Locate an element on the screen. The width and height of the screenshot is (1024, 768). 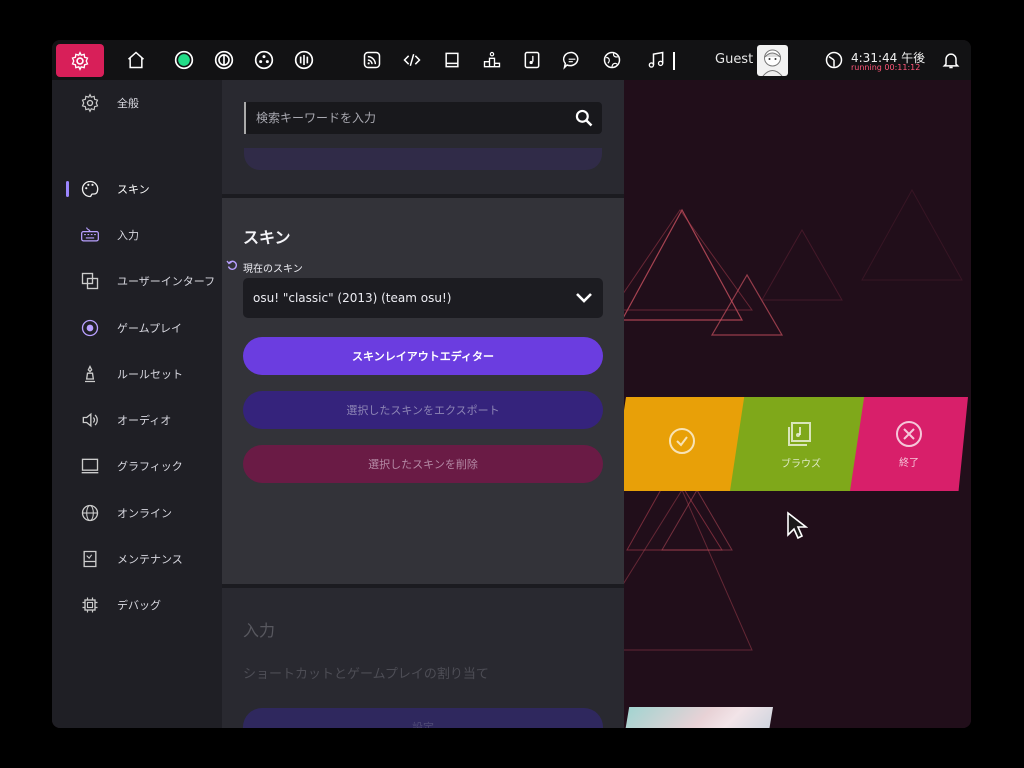
book-icon is located at coordinates (452, 60).